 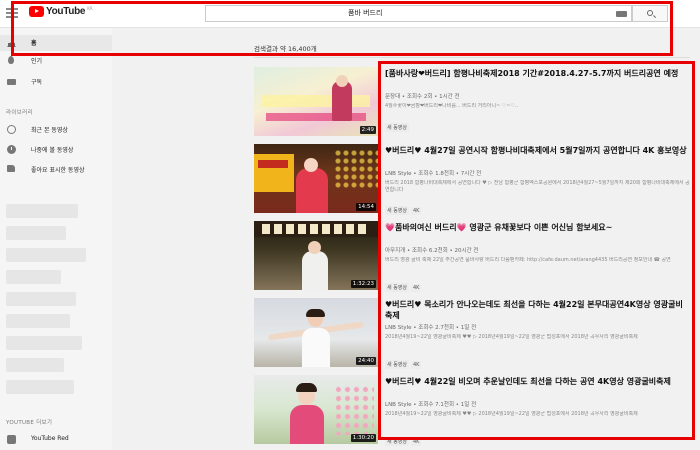 I want to click on search-icon, so click(x=650, y=13).